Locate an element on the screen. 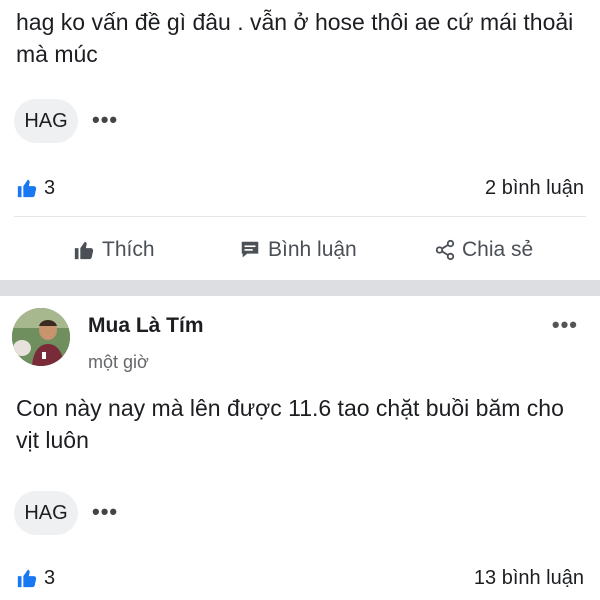  like-button-label: Thích is located at coordinates (128, 249).